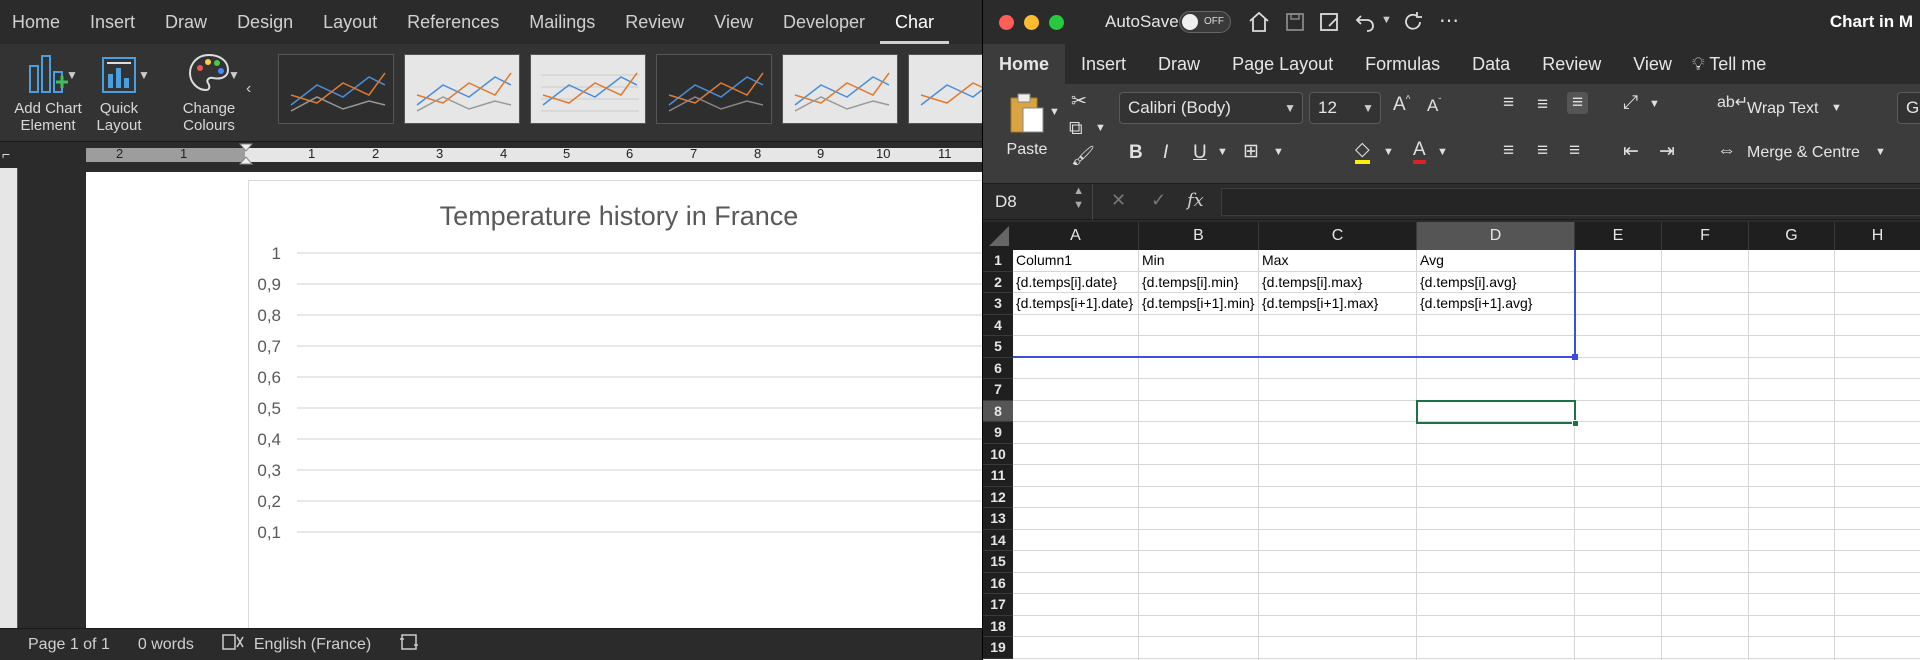 Image resolution: width=1920 pixels, height=660 pixels. What do you see at coordinates (1575, 423) in the screenshot?
I see `fill-handle` at bounding box center [1575, 423].